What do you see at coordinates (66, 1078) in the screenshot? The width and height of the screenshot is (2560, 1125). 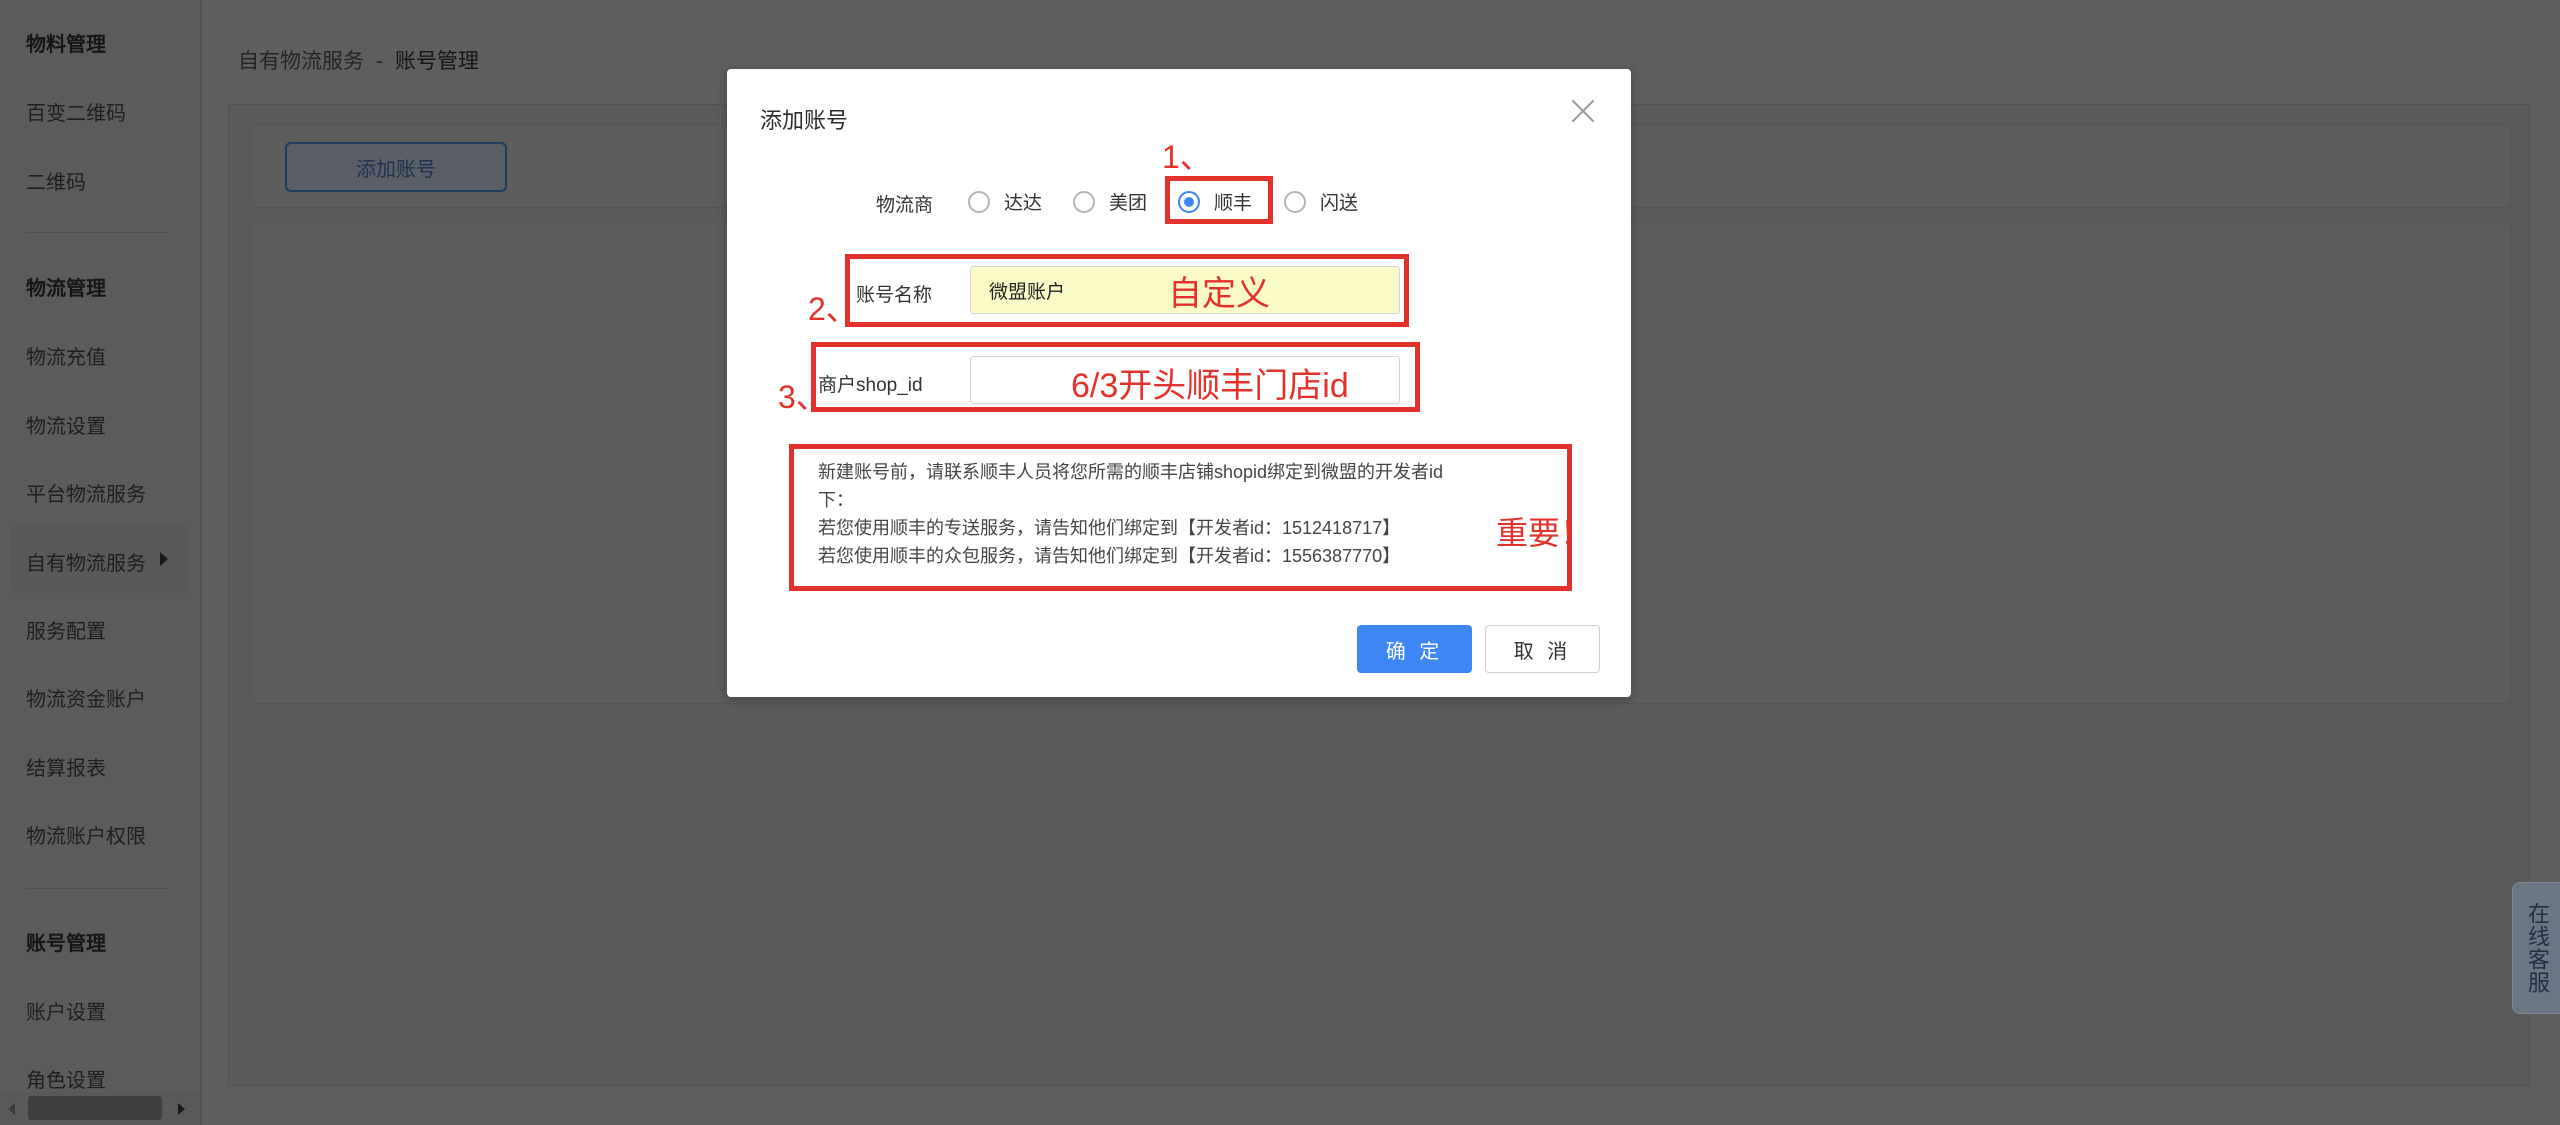 I see `sidebar-item-role-settings: 角色设置` at bounding box center [66, 1078].